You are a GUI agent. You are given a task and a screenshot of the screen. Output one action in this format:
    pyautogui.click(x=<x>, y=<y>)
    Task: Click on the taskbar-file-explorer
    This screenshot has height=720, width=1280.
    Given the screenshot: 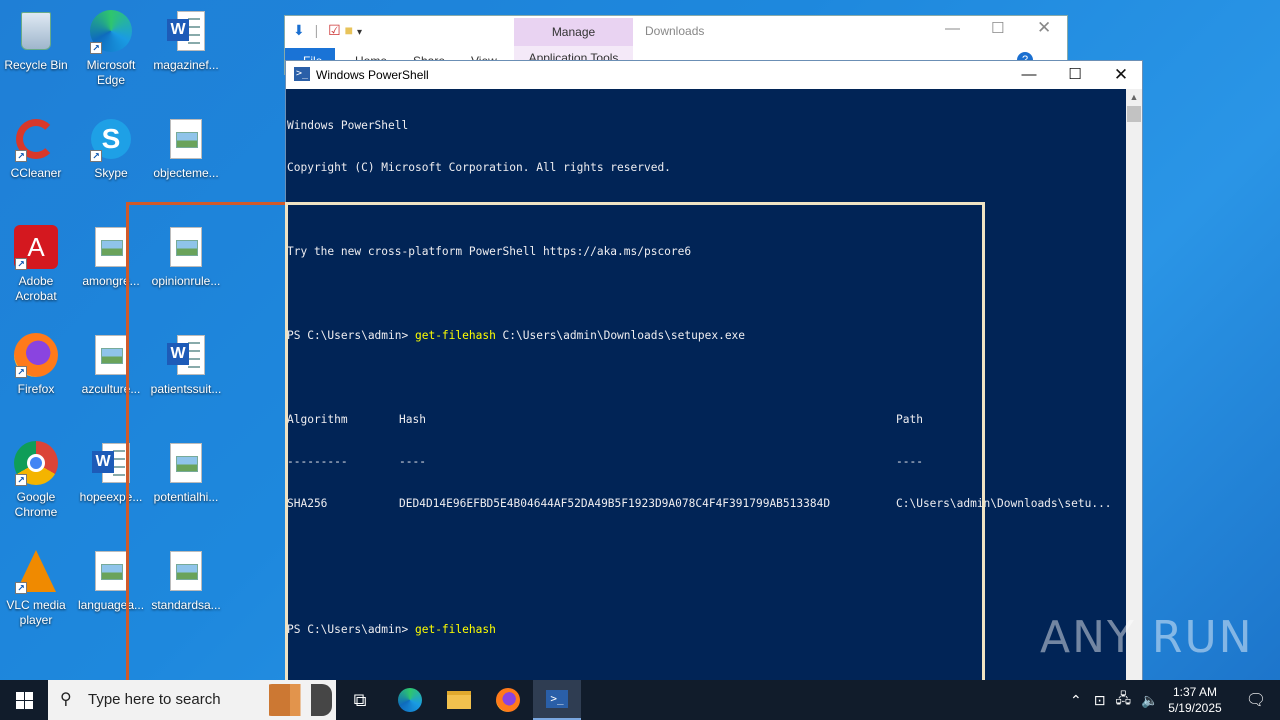 What is the action you would take?
    pyautogui.click(x=459, y=700)
    